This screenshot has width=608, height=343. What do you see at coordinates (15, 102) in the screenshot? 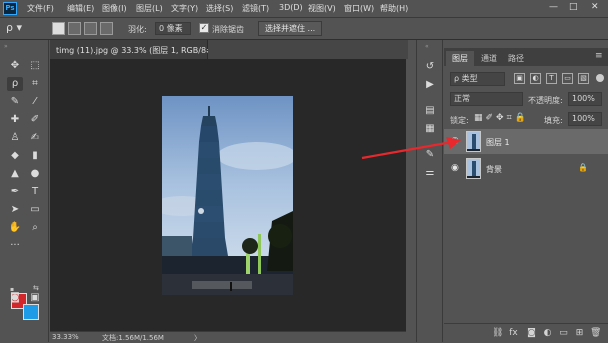
I see `quick-select-tool-icon: ✎` at bounding box center [15, 102].